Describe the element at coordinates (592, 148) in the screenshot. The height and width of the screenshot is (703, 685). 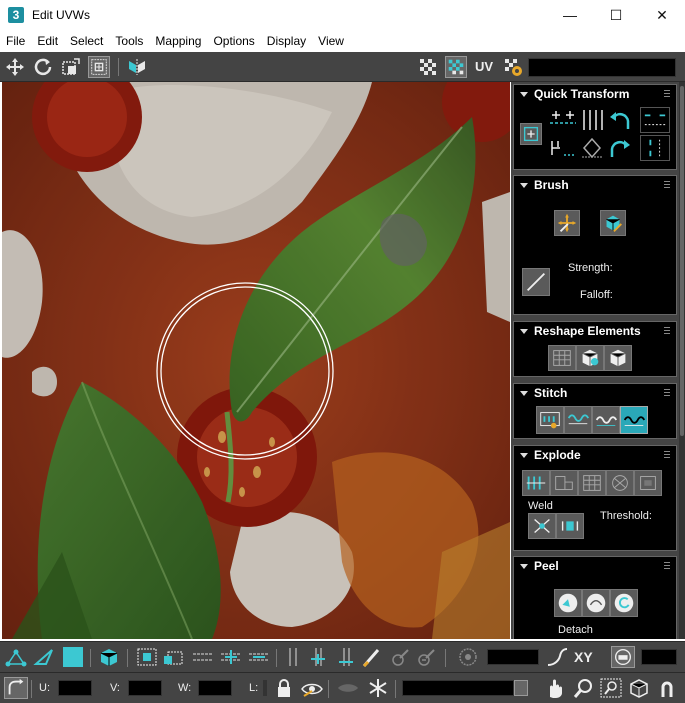
I see `space-center-button` at that location.